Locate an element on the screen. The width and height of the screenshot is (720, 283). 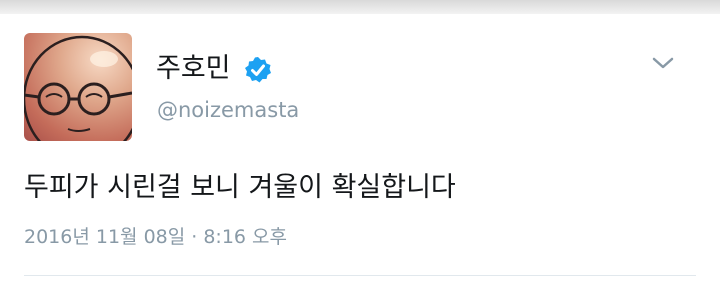
divider is located at coordinates (360, 275).